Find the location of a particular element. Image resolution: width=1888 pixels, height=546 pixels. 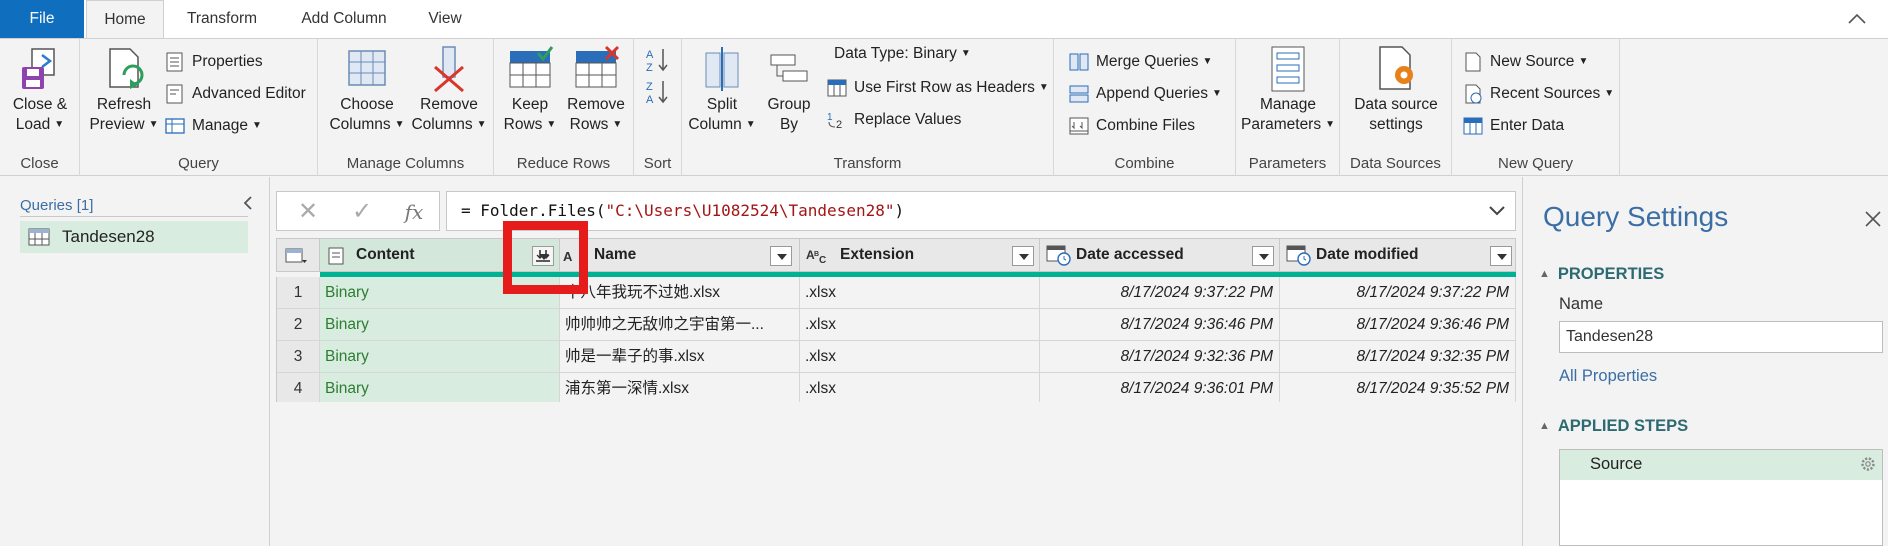

remove-rows-button: Remove Rows ▼ is located at coordinates (596, 90).